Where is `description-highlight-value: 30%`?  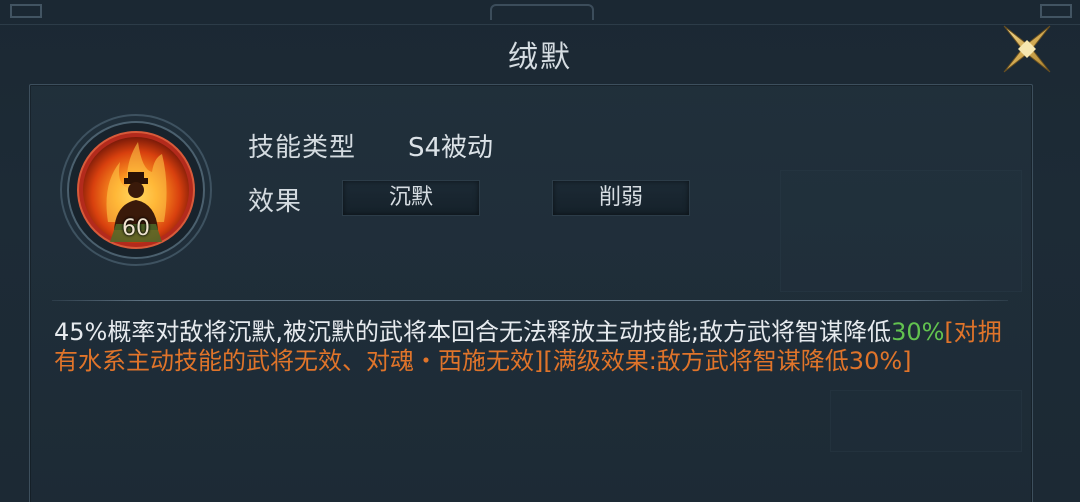
description-highlight-value: 30% is located at coordinates (918, 332).